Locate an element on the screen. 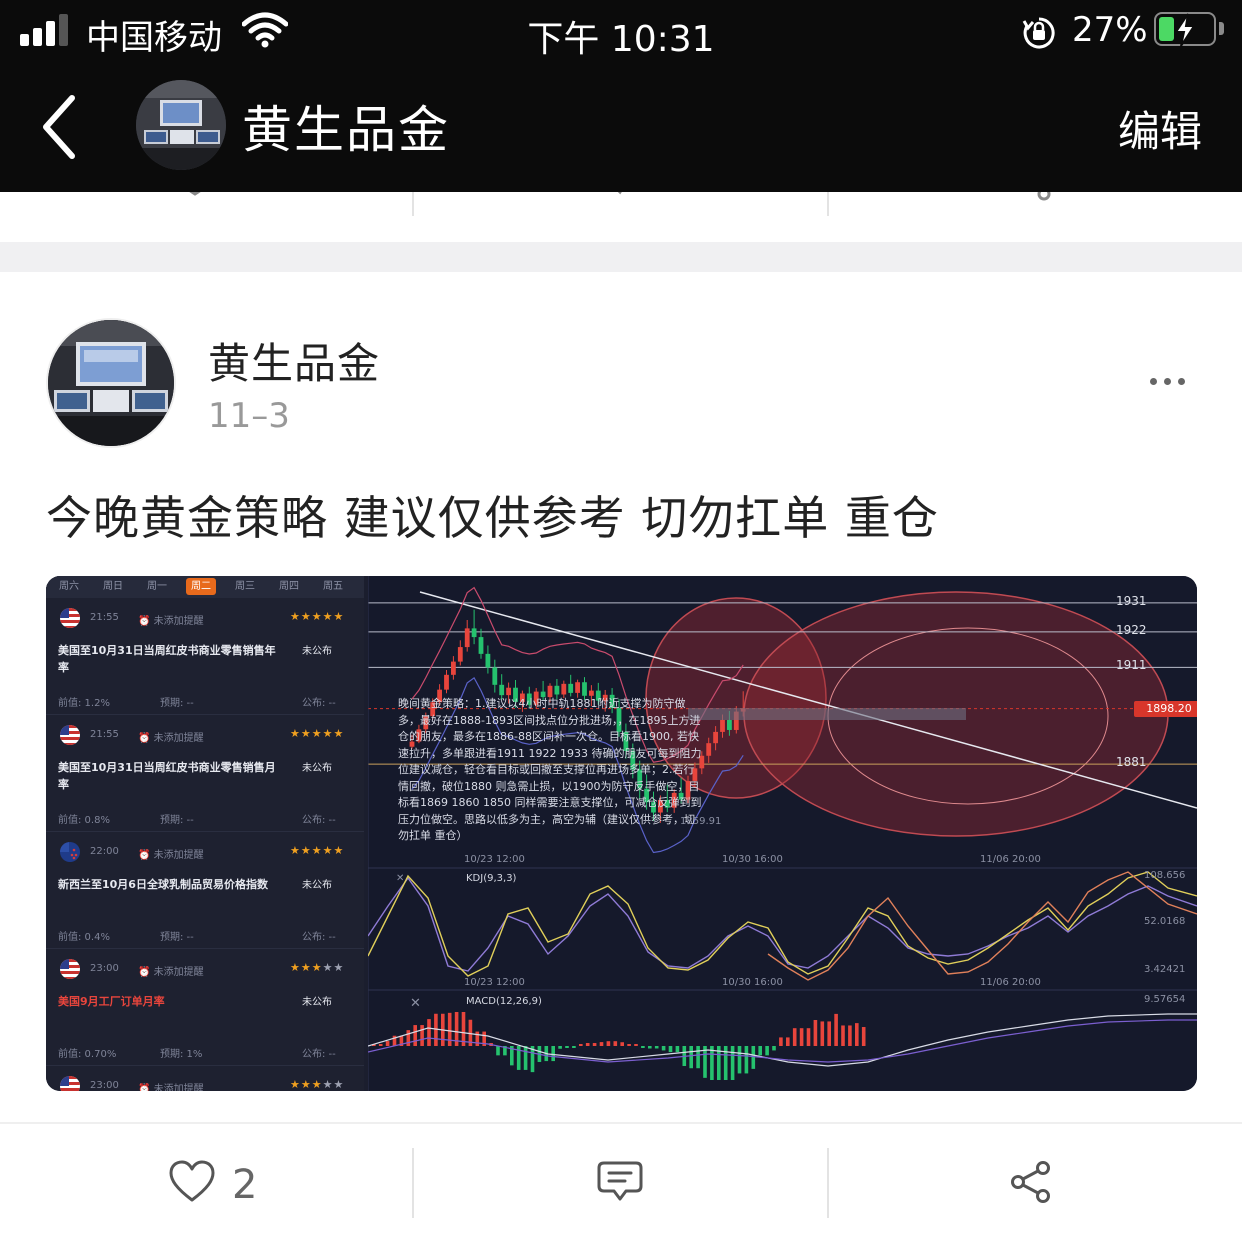  time-axis-label: 10/23 12:00 is located at coordinates (494, 982).